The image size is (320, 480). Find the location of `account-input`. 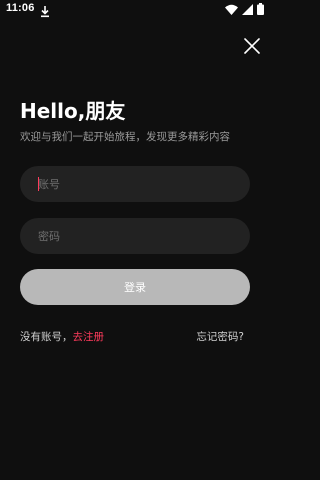

account-input is located at coordinates (135, 184).